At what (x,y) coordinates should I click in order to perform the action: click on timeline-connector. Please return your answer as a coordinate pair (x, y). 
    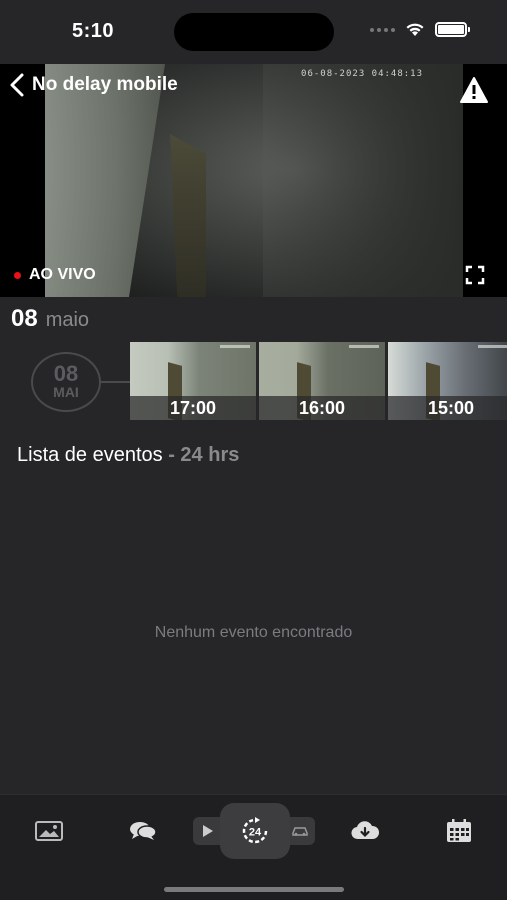
    Looking at the image, I should click on (115, 382).